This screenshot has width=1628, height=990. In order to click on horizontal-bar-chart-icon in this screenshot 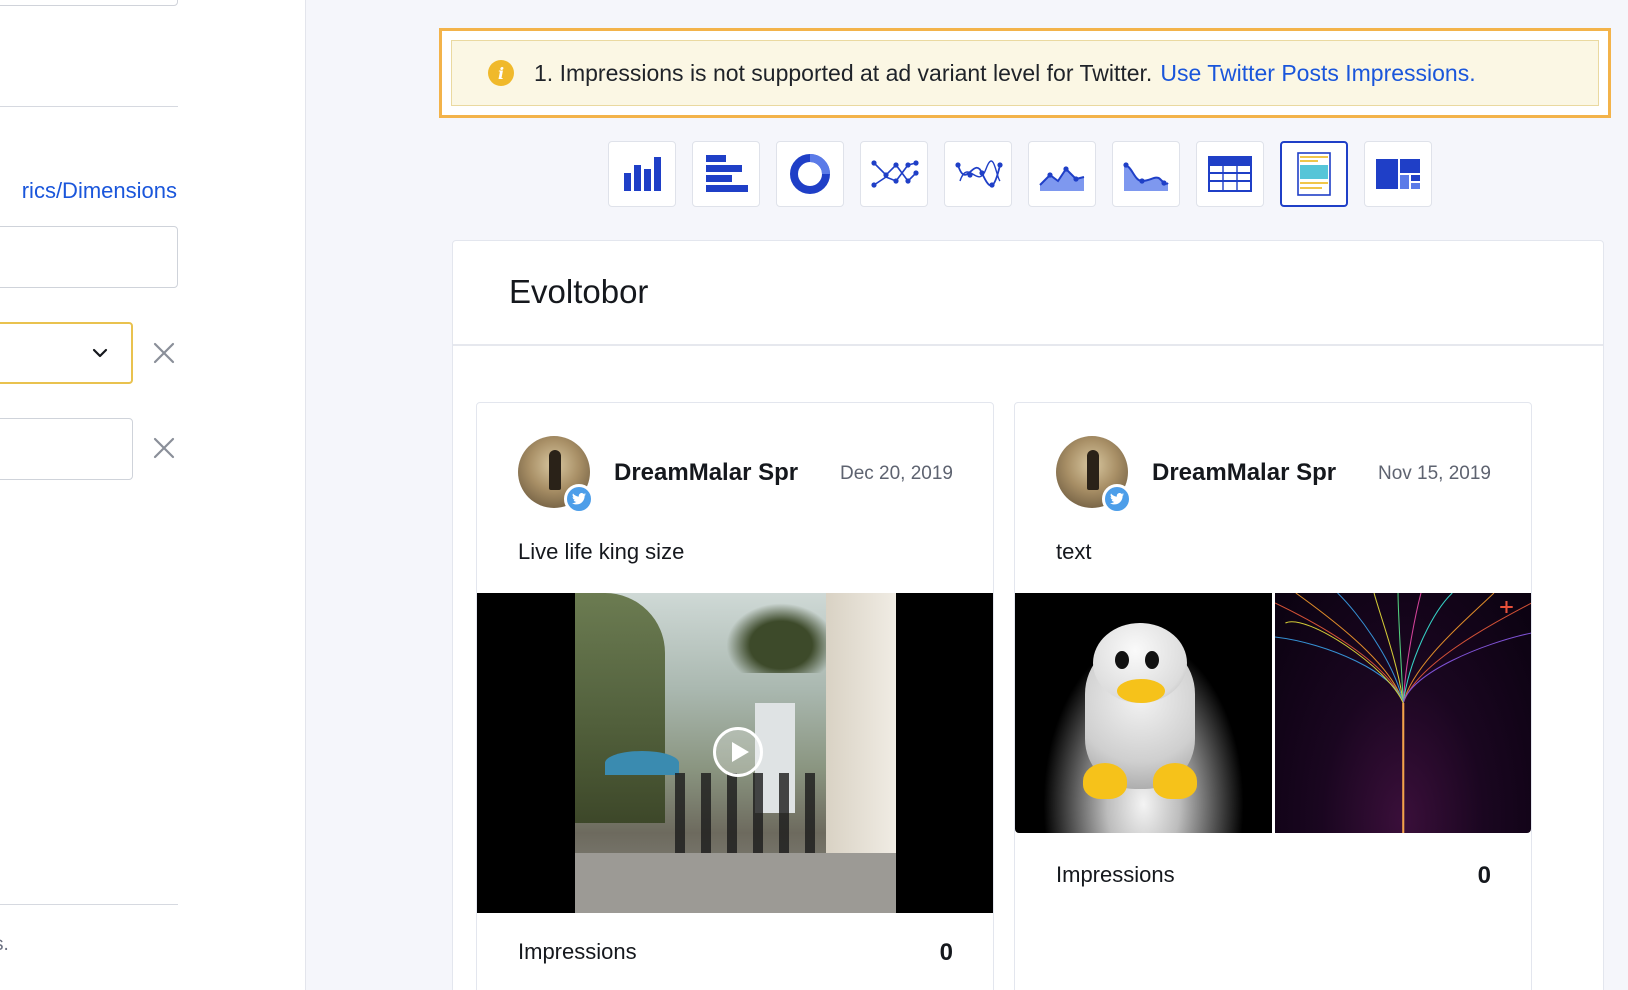, I will do `click(727, 173)`.